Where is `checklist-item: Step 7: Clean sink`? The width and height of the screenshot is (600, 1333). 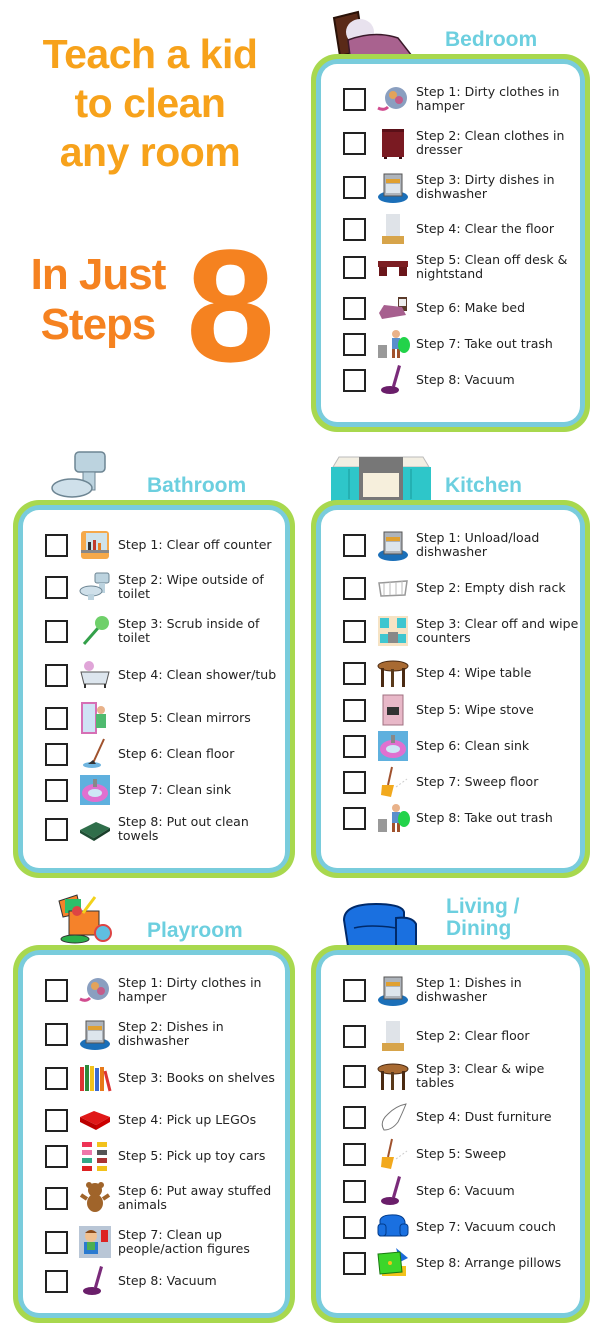
checklist-item: Step 7: Clean sink is located at coordinates (154, 790).